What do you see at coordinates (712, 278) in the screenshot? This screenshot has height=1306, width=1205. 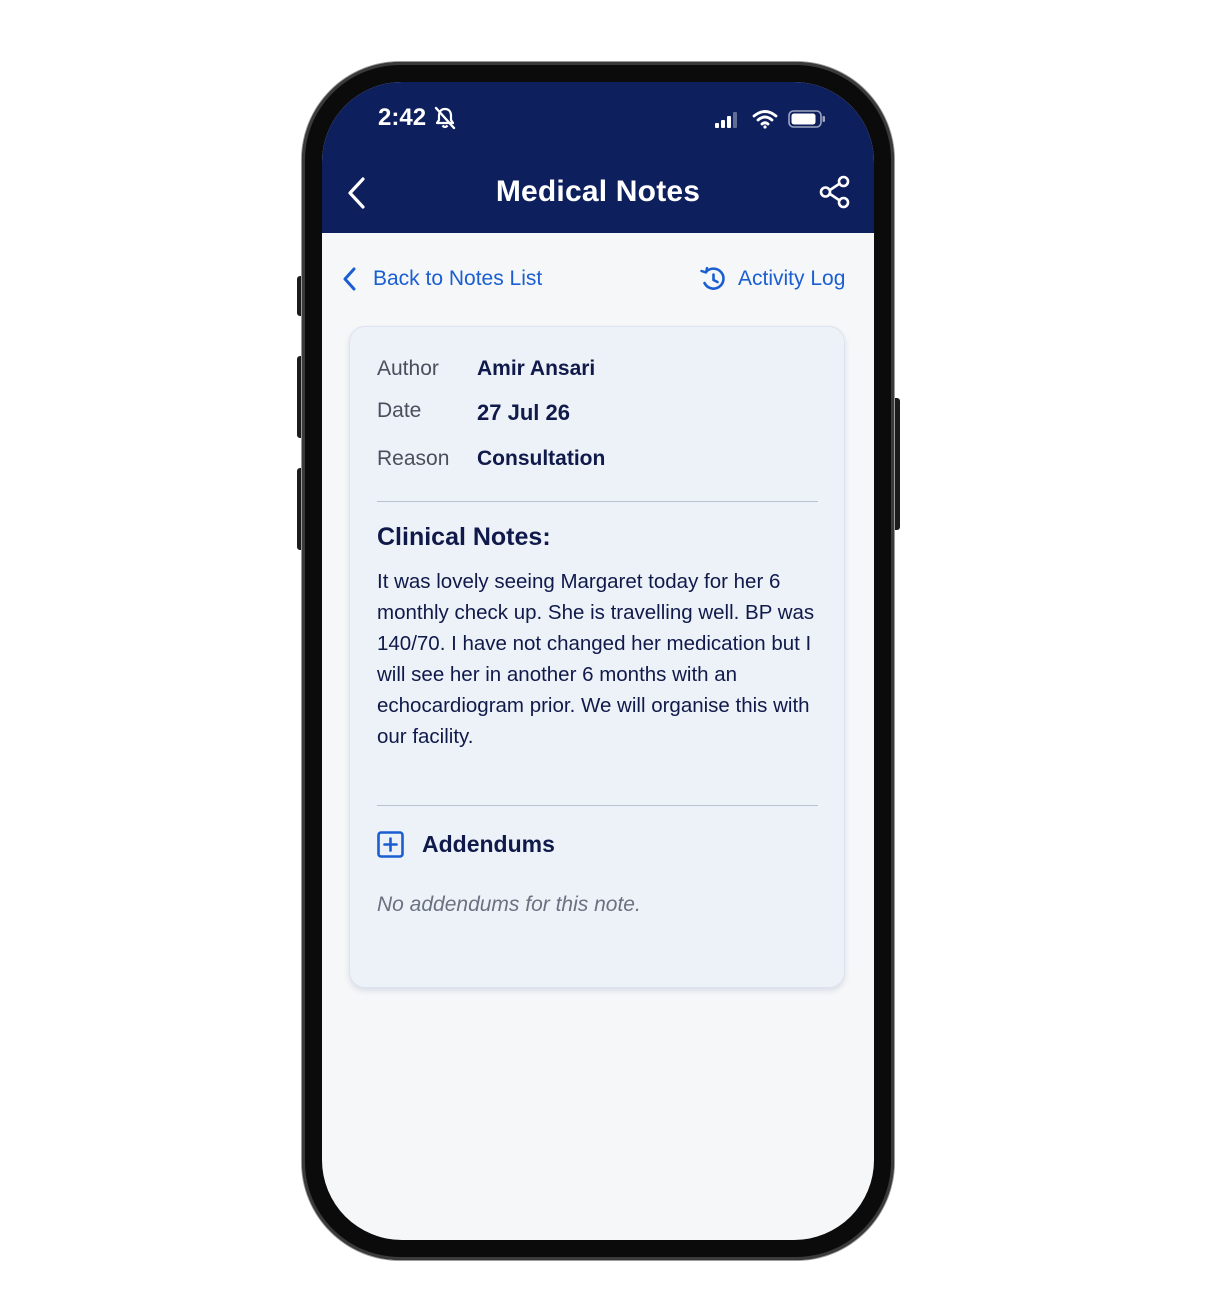 I see `history-clock-icon` at bounding box center [712, 278].